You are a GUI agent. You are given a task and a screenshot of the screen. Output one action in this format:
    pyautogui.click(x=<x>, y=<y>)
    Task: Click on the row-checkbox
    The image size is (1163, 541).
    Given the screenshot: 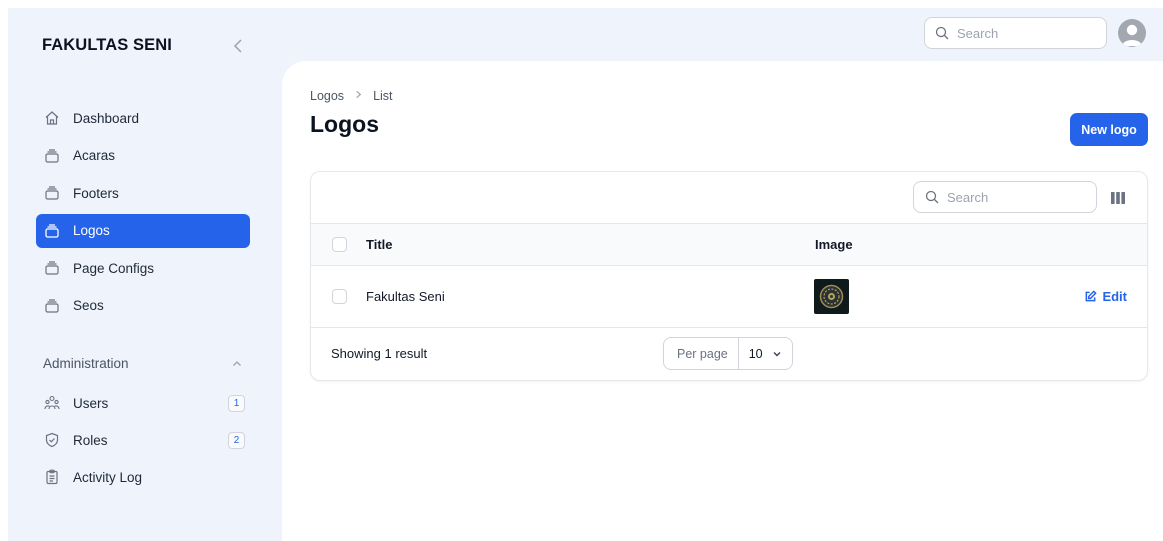 What is the action you would take?
    pyautogui.click(x=339, y=296)
    